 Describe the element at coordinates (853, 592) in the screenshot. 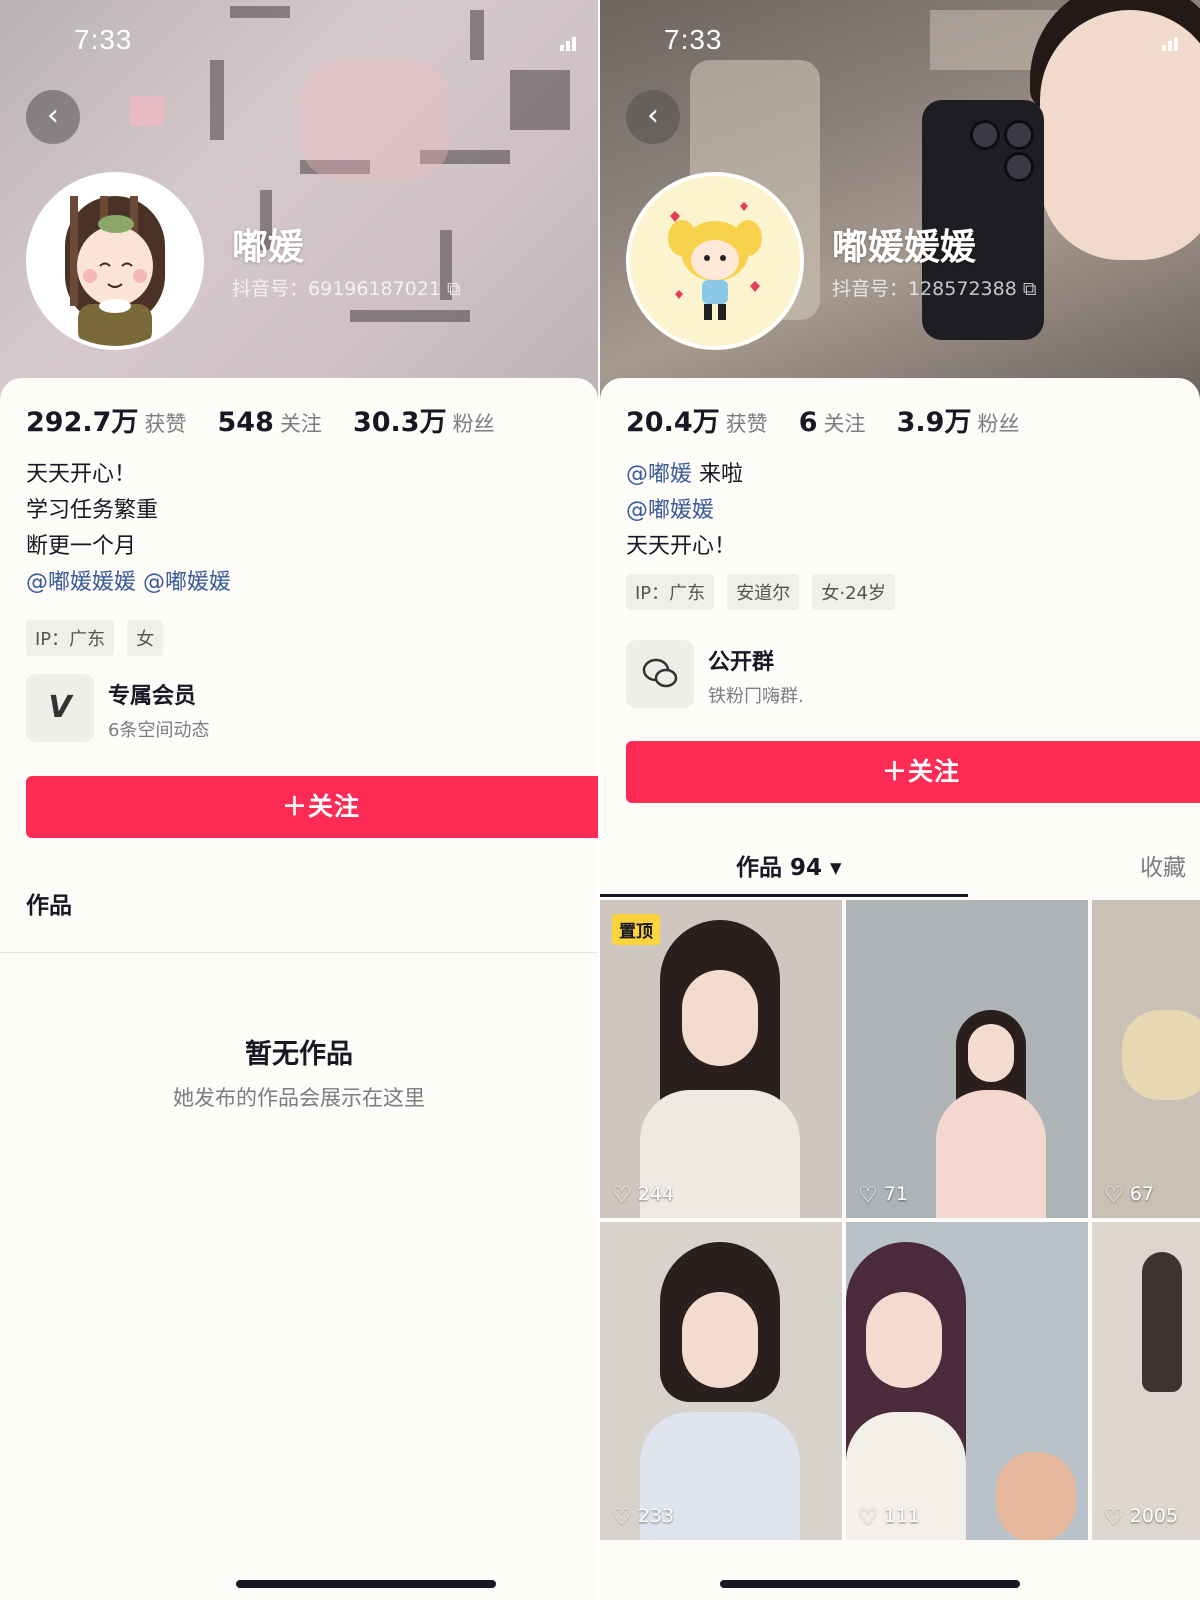

I see `tag-gender-age: 女·24岁` at that location.